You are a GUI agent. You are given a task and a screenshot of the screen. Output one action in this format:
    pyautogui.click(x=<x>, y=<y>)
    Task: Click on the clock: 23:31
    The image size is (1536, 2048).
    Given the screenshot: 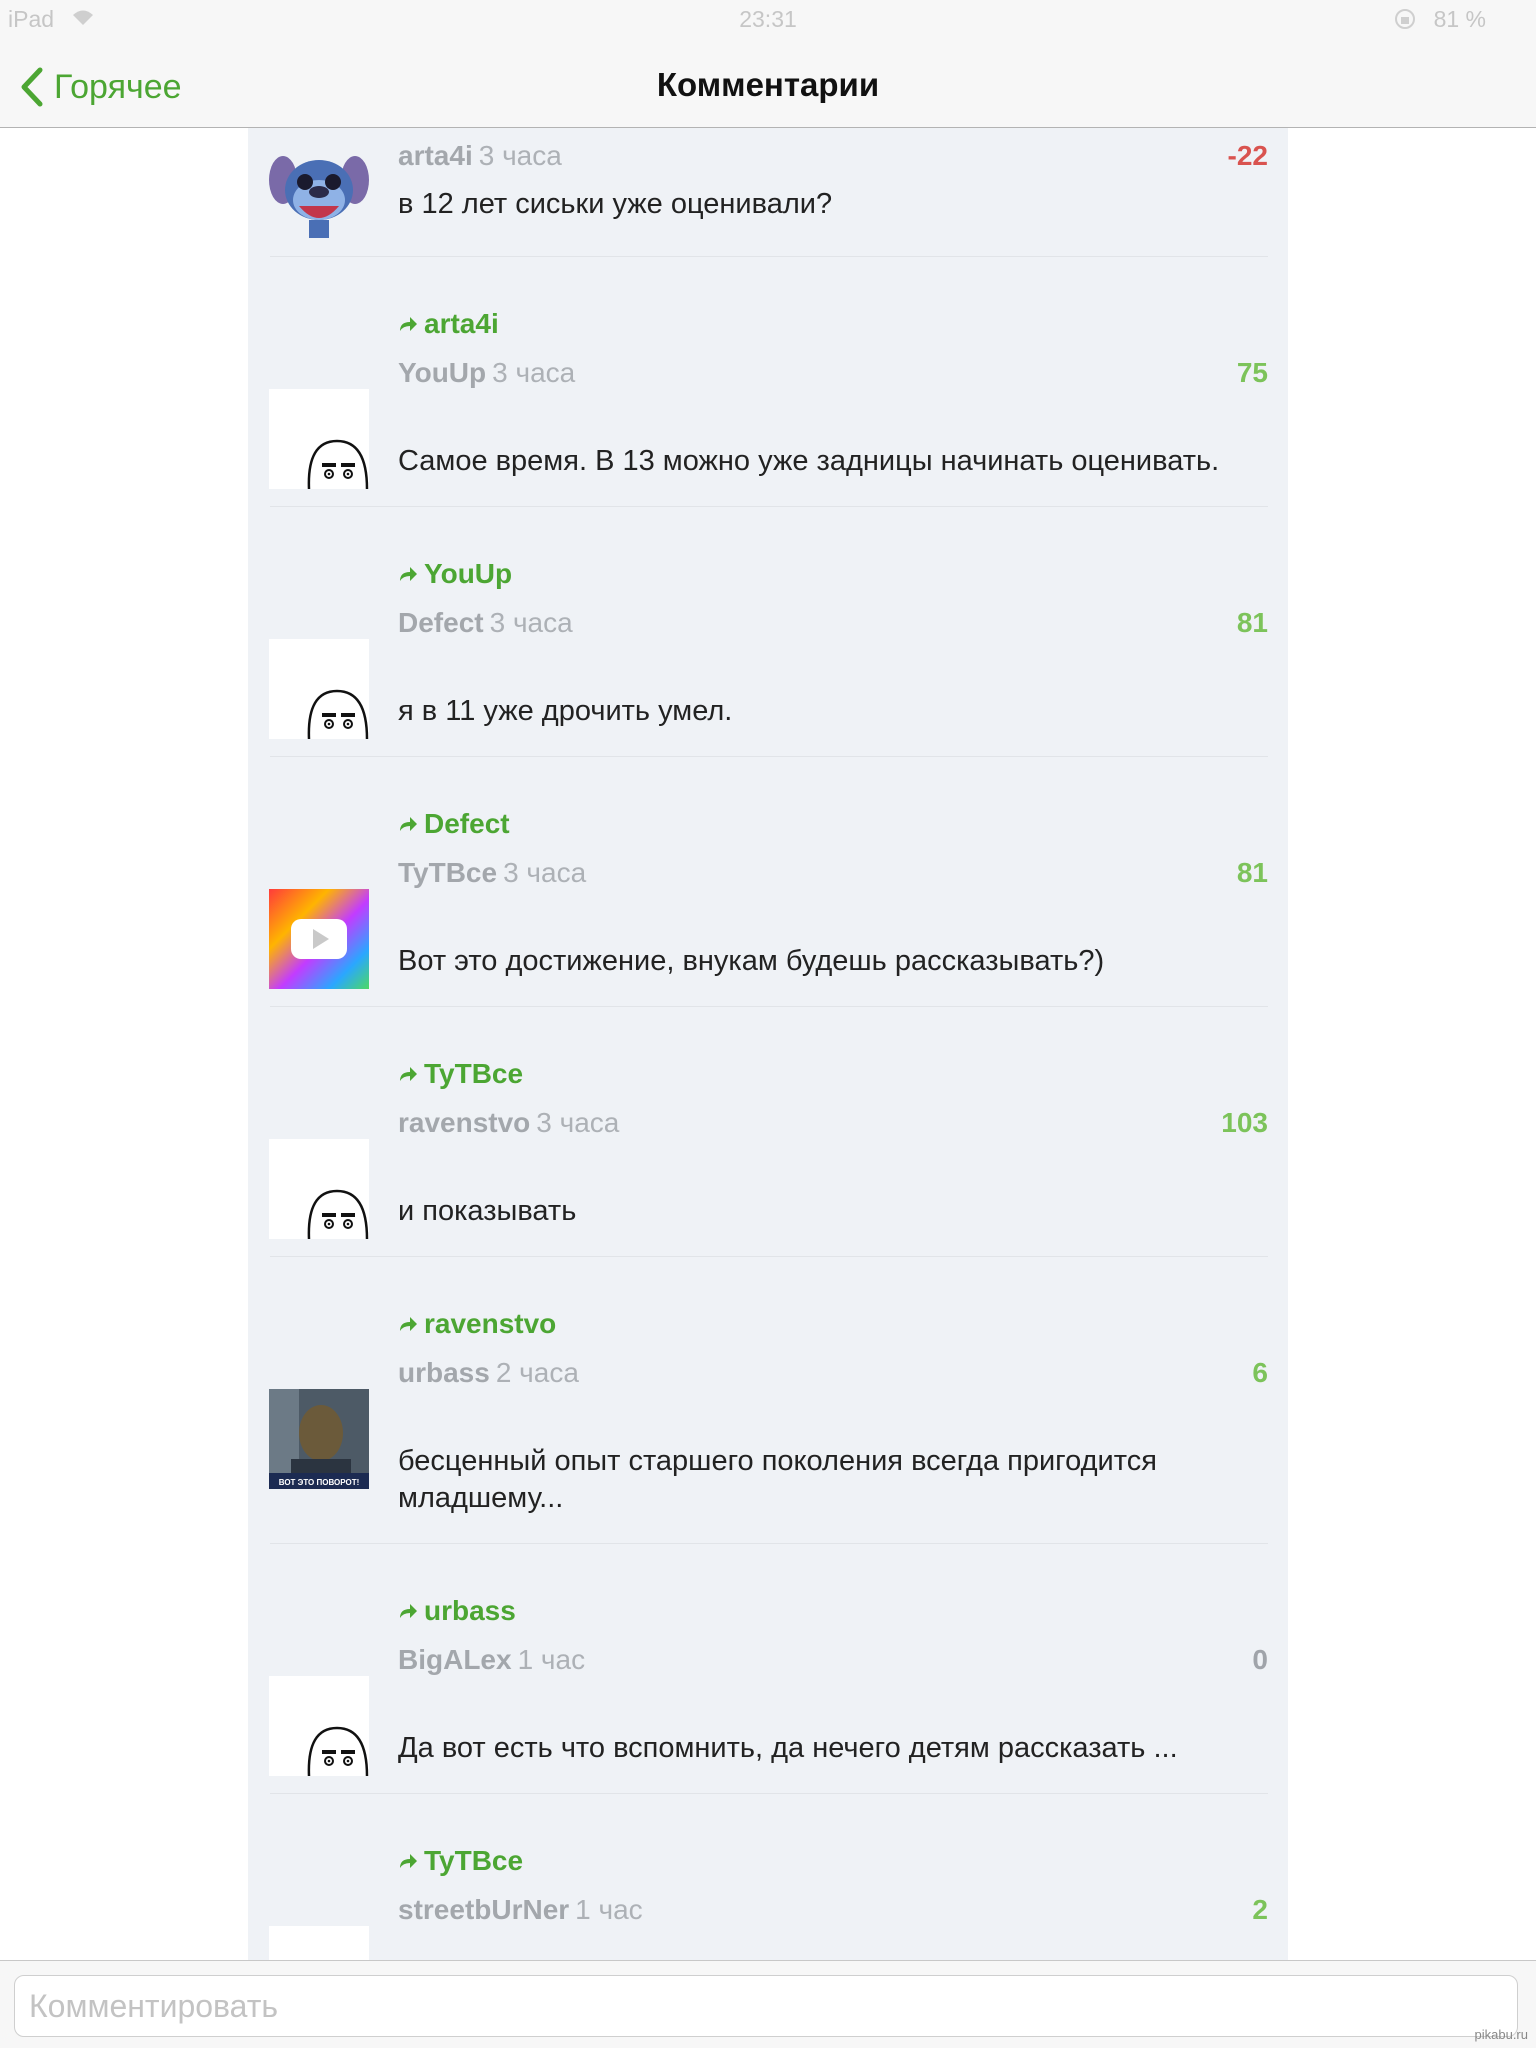 What is the action you would take?
    pyautogui.click(x=768, y=19)
    